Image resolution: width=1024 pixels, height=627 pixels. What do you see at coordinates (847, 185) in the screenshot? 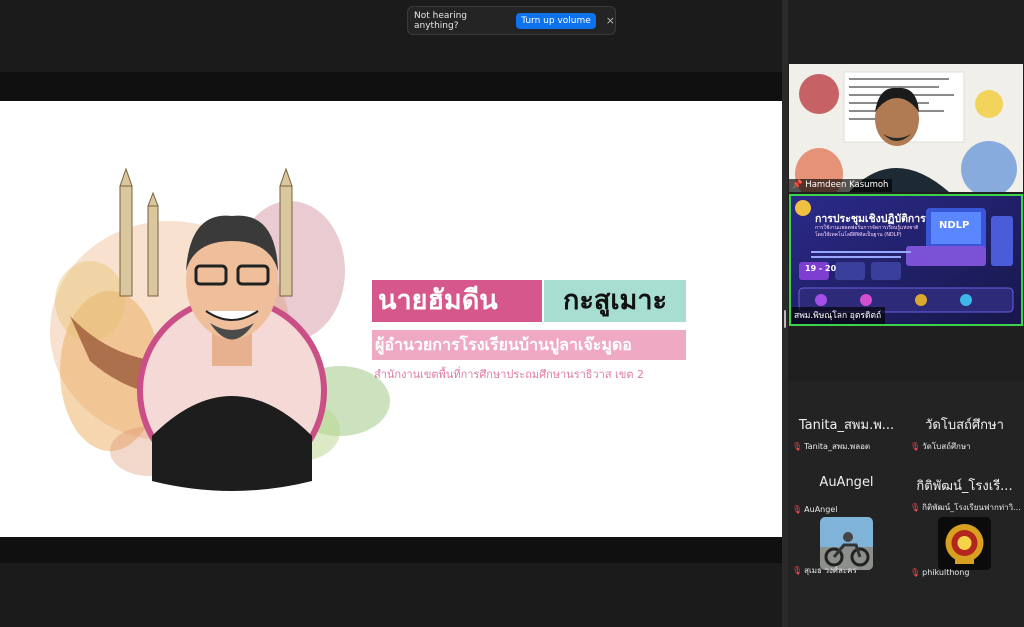
I see `participant-name: Hamdeen Kasumoh` at bounding box center [847, 185].